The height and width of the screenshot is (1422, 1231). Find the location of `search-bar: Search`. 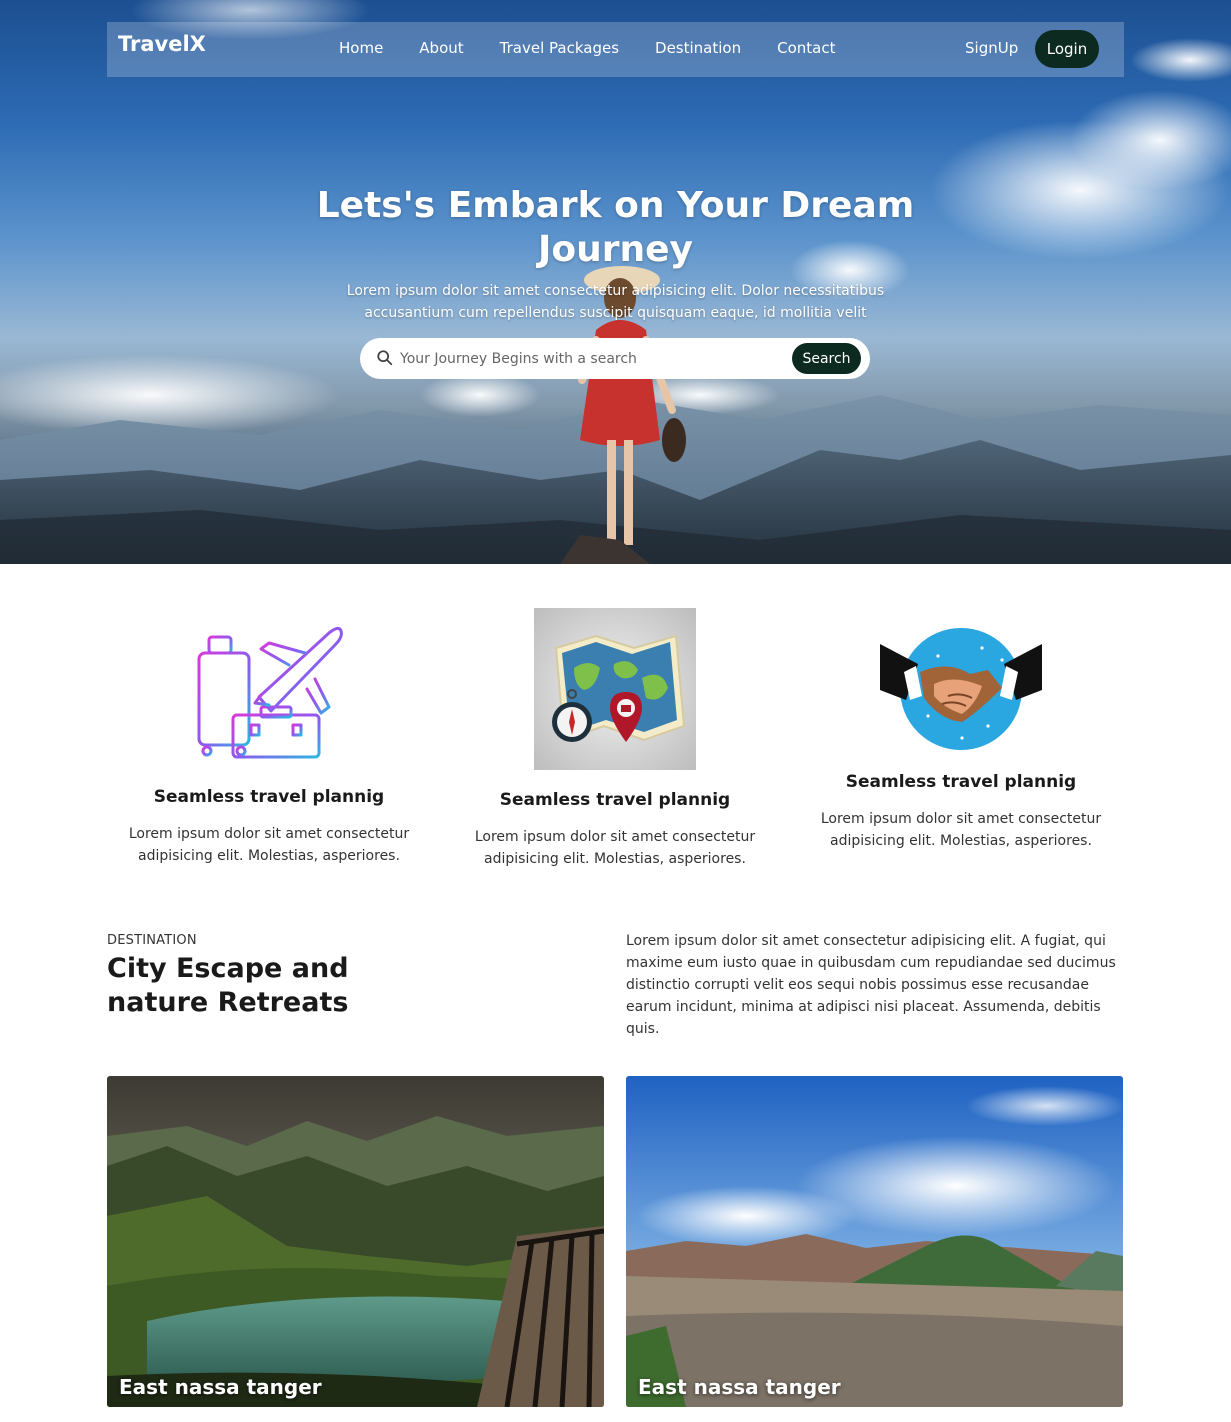

search-bar: Search is located at coordinates (615, 358).